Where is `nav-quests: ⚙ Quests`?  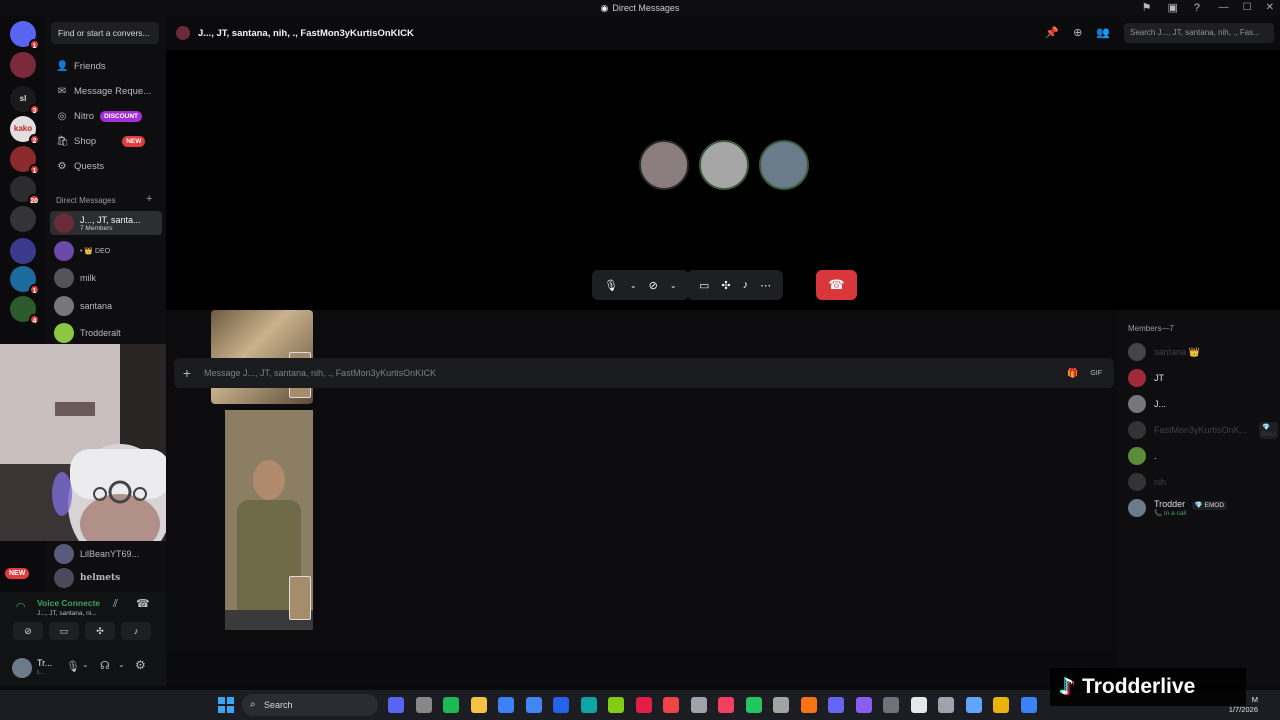 nav-quests: ⚙ Quests is located at coordinates (107, 166).